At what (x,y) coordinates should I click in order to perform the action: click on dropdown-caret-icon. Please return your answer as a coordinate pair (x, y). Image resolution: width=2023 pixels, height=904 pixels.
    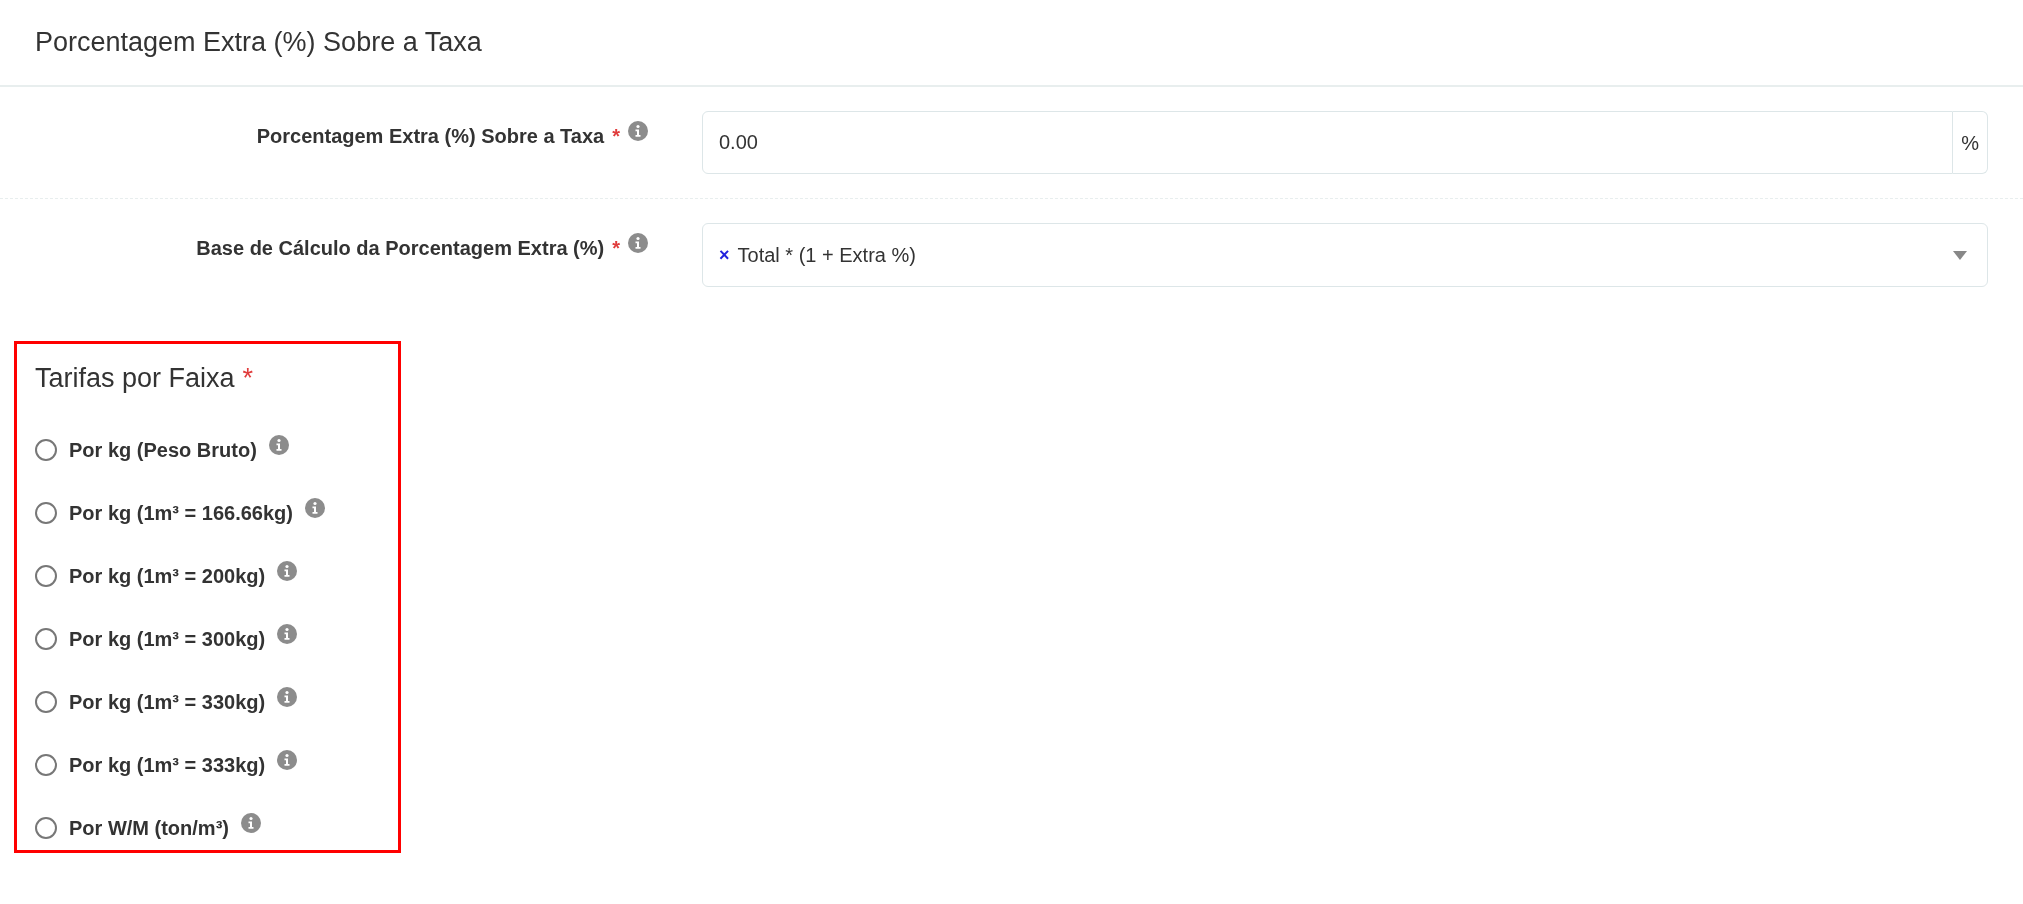
    Looking at the image, I should click on (1960, 255).